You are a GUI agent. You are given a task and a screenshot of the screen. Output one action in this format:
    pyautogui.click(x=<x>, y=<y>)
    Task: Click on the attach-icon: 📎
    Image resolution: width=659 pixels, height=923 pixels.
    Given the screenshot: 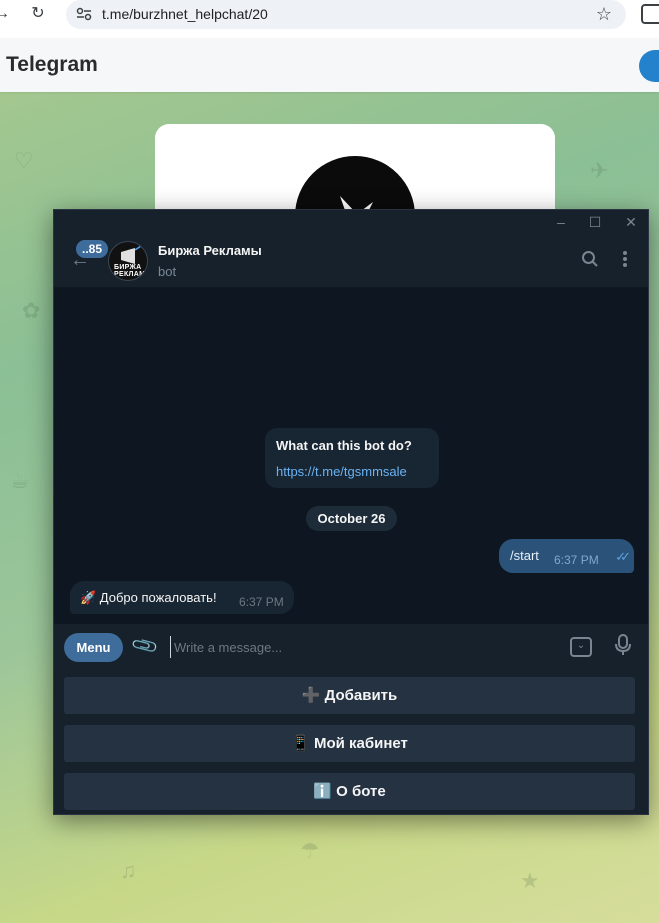 What is the action you would take?
    pyautogui.click(x=145, y=646)
    